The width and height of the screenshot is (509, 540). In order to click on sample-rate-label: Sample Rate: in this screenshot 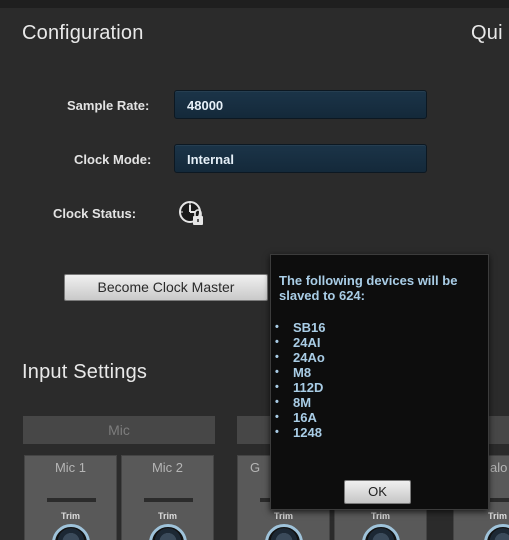, I will do `click(108, 105)`.